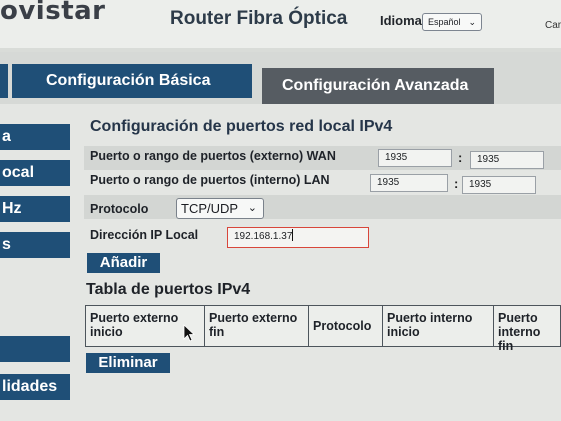  I want to click on page-title: Router Fibra Óptica, so click(259, 18).